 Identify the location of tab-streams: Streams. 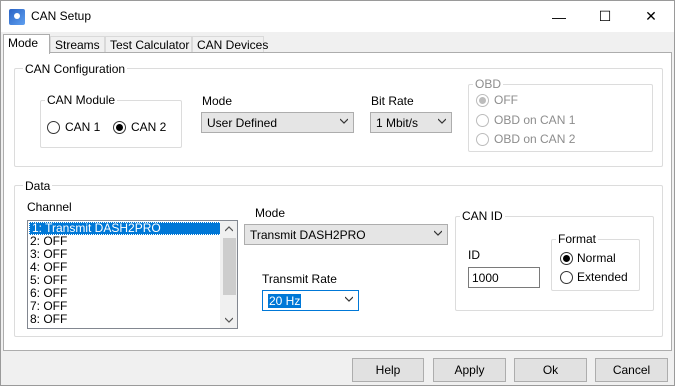
(77, 44).